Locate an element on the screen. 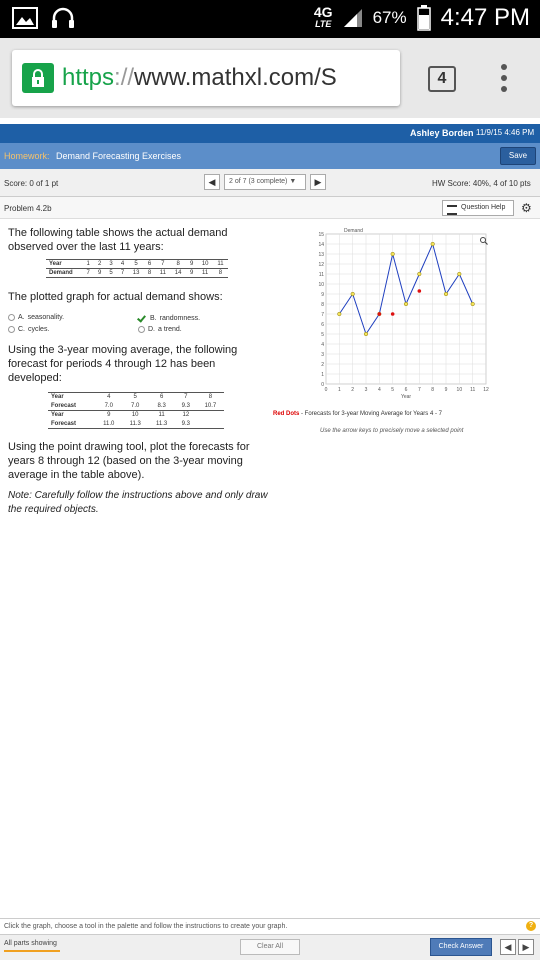  network-indicator: 4G LTE is located at coordinates (323, 16).